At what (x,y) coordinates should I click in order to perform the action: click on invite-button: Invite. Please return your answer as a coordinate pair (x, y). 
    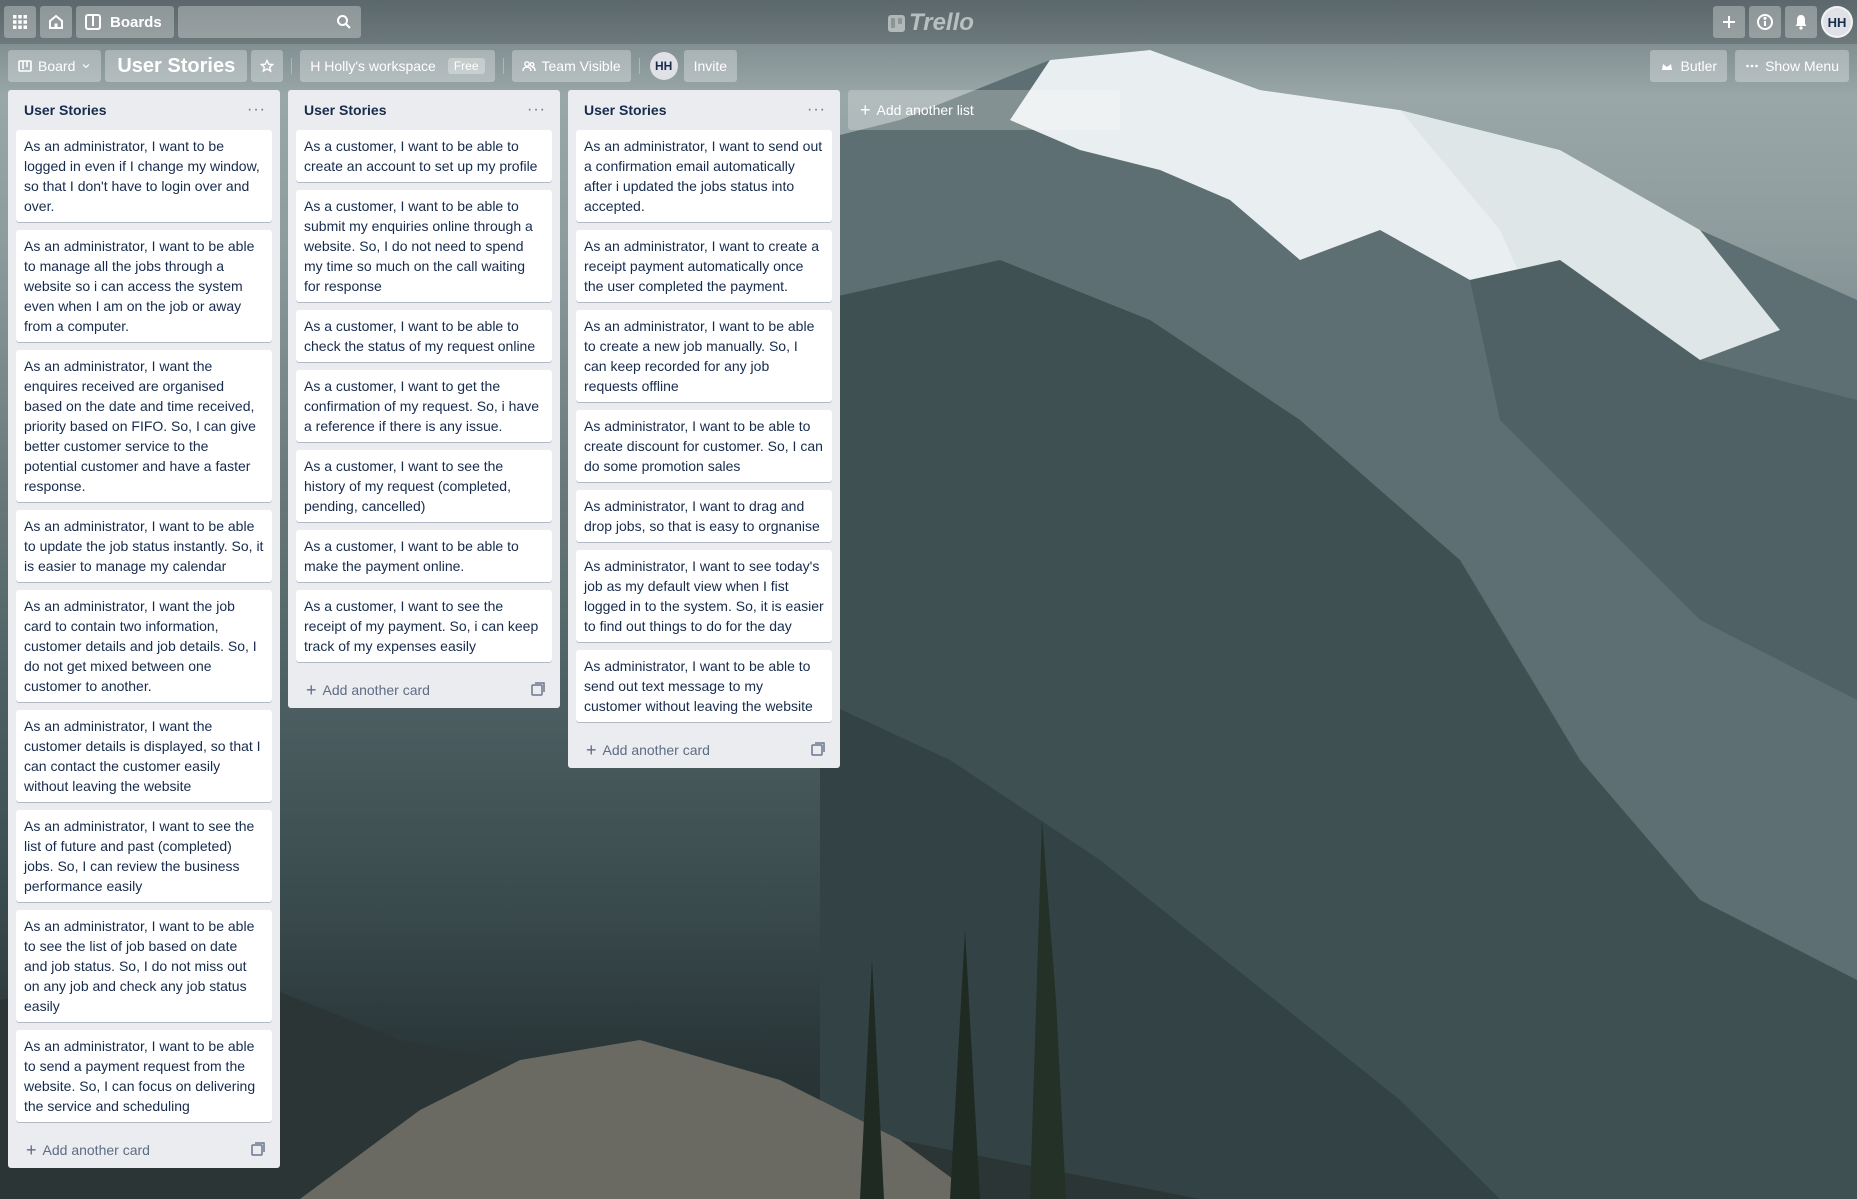
    Looking at the image, I should click on (710, 66).